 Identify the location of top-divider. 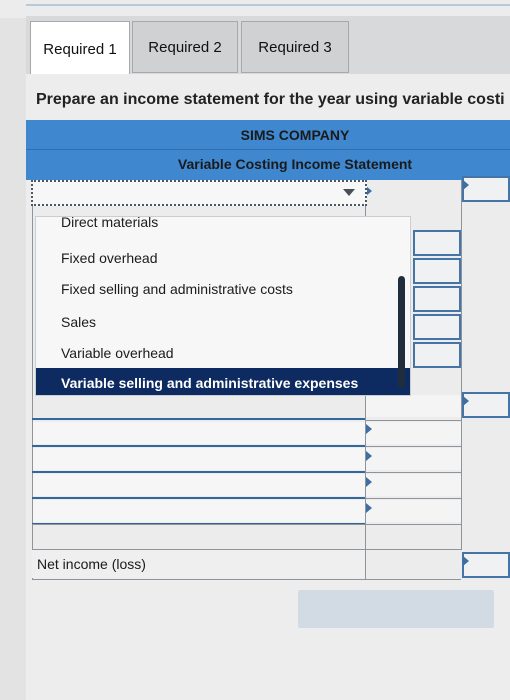
(268, 5).